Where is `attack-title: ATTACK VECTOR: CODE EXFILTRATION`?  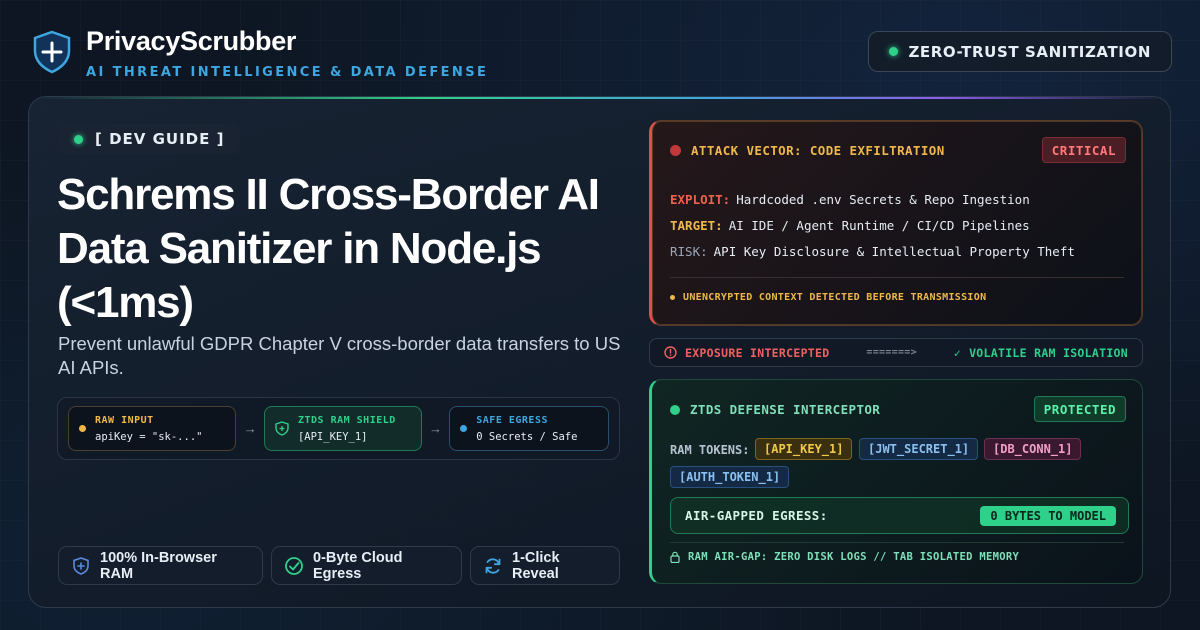 attack-title: ATTACK VECTOR: CODE EXFILTRATION is located at coordinates (807, 150).